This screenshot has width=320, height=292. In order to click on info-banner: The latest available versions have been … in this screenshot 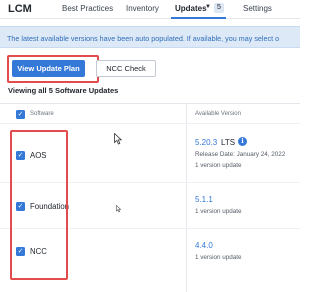, I will do `click(150, 37)`.